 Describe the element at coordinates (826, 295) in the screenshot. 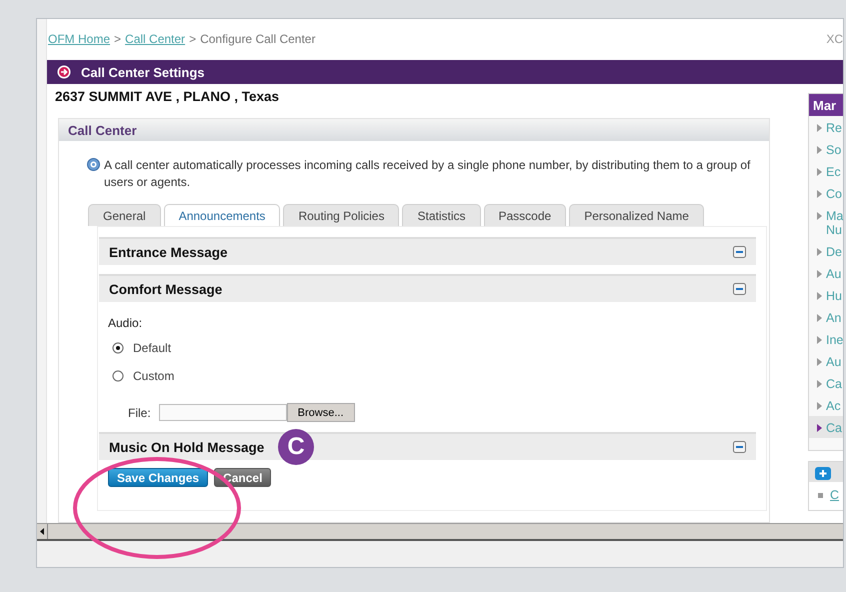

I see `sidebar-item: Hu` at that location.